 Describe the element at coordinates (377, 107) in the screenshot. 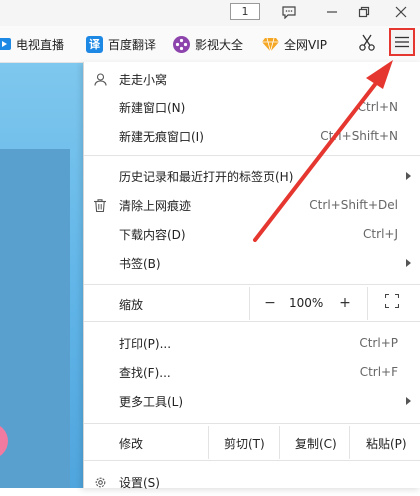

I see `menu-item-shortcut: Ctrl+N` at that location.